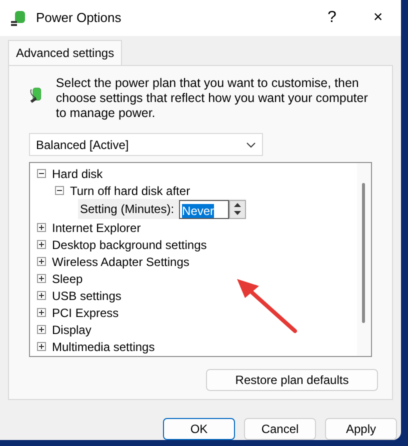 The image size is (408, 446). Describe the element at coordinates (378, 18) in the screenshot. I see `close-button: ×` at that location.